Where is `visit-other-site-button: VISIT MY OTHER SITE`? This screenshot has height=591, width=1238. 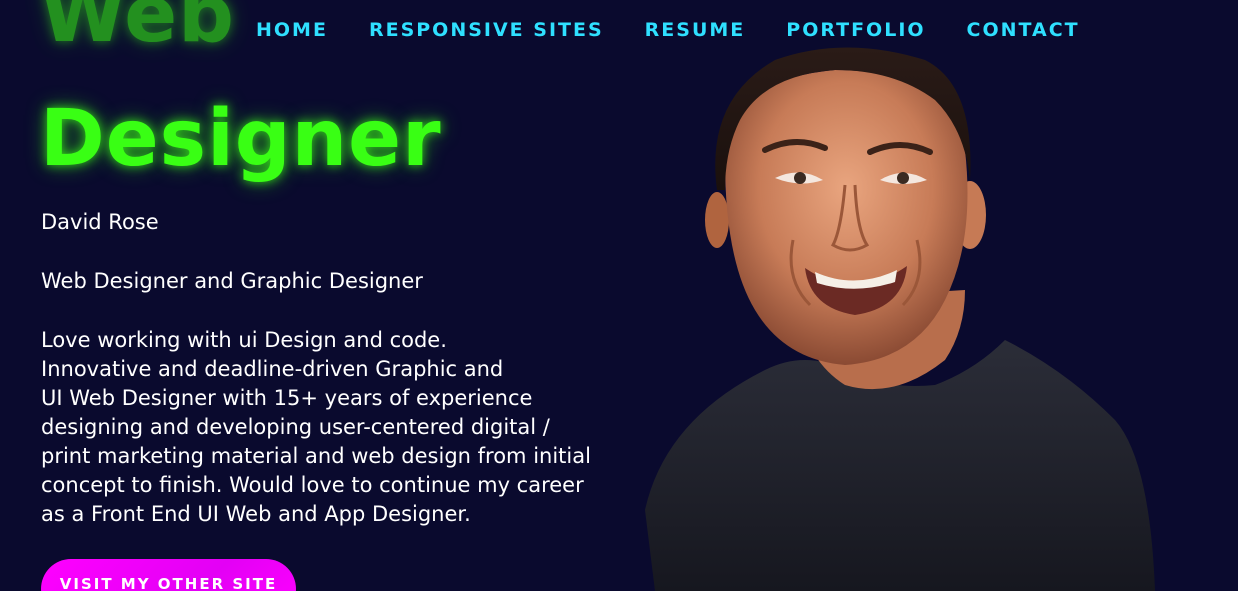 visit-other-site-button: VISIT MY OTHER SITE is located at coordinates (168, 575).